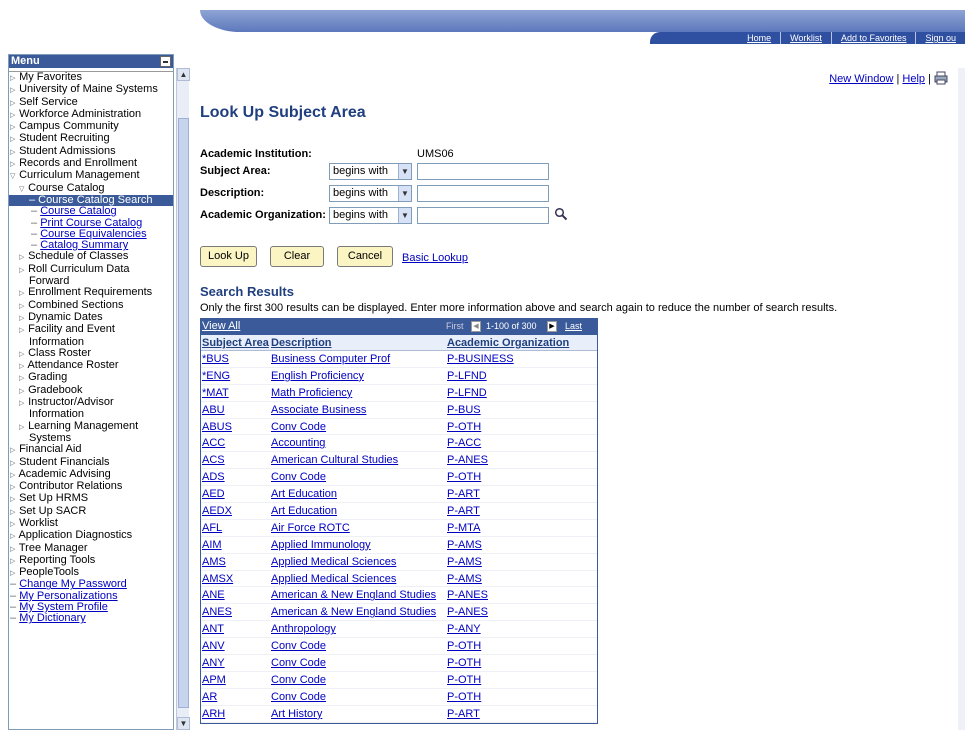 The height and width of the screenshot is (730, 965). Describe the element at coordinates (521, 342) in the screenshot. I see `column-header-academic-org: Academic Organization` at that location.